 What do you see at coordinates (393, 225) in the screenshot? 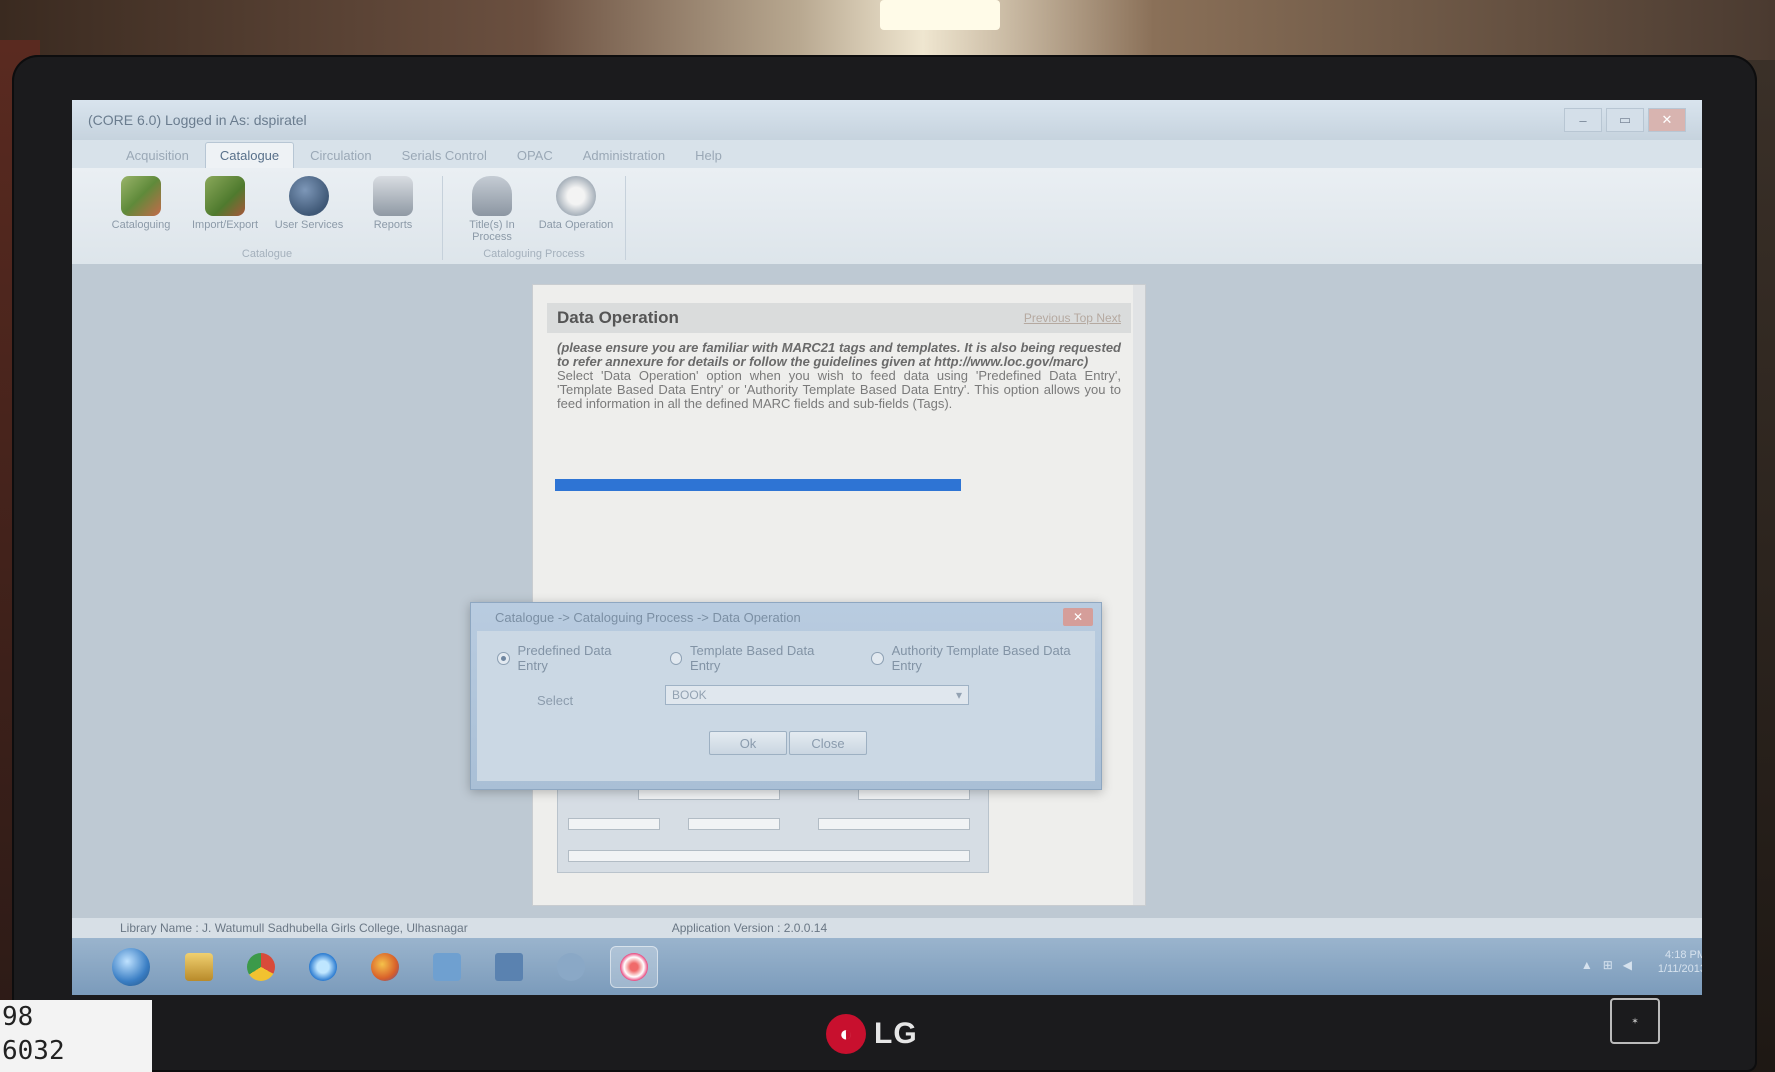
I see `reports-label: Reports` at bounding box center [393, 225].